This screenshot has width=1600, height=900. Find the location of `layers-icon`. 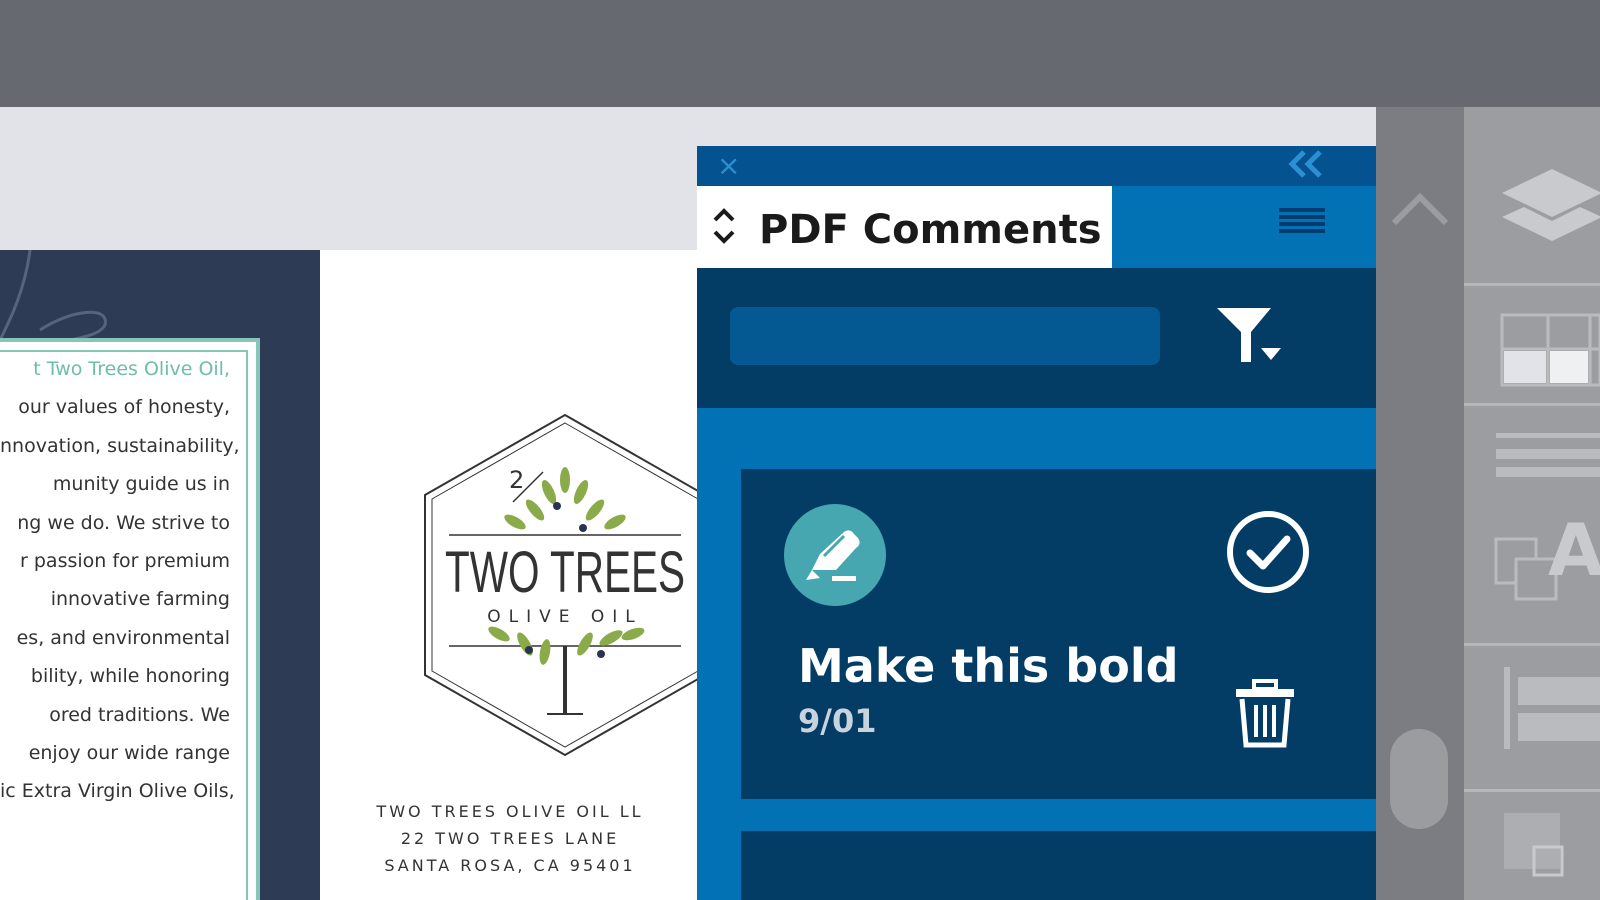

layers-icon is located at coordinates (1551, 205).